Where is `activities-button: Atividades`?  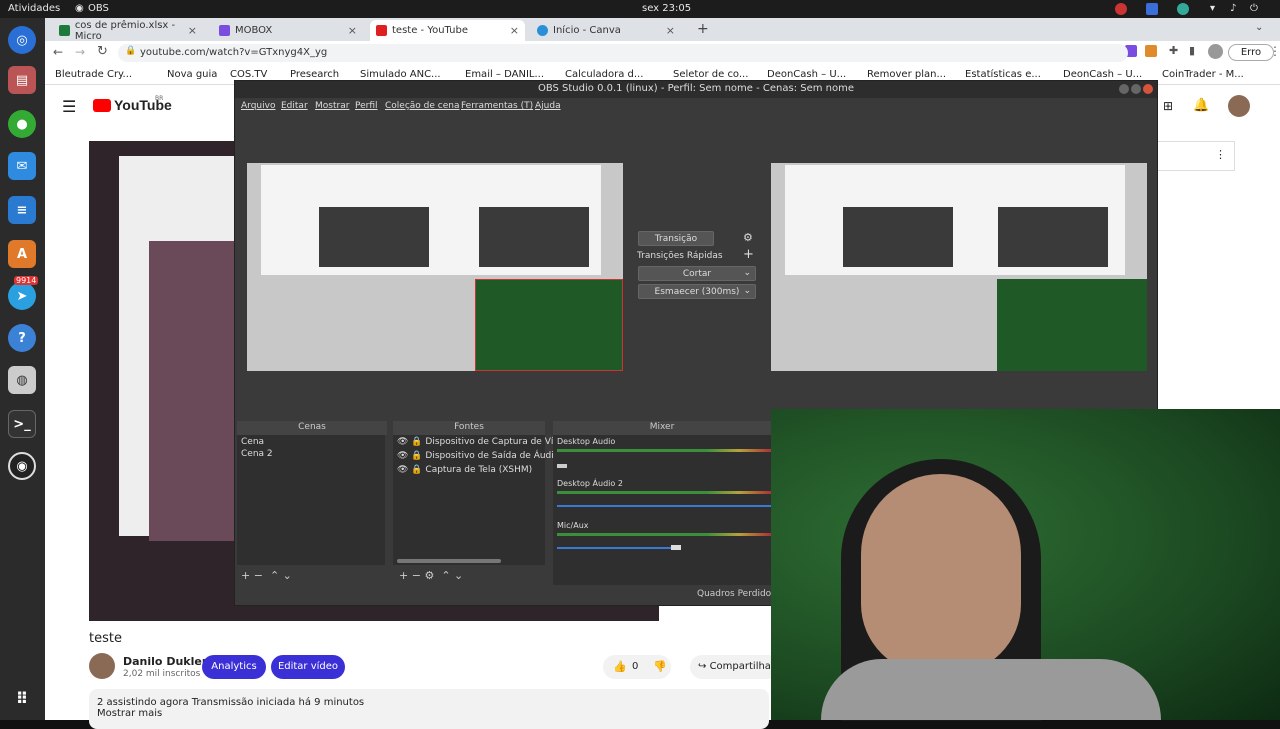 activities-button: Atividades is located at coordinates (34, 8).